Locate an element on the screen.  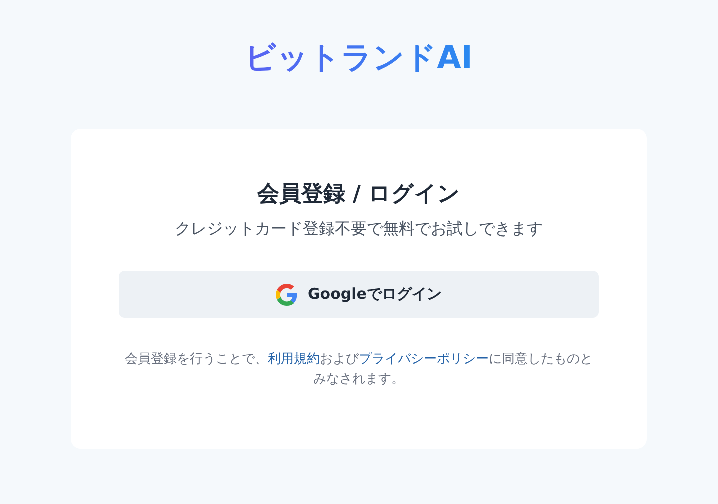
terms-link: 利用規約 is located at coordinates (294, 359).